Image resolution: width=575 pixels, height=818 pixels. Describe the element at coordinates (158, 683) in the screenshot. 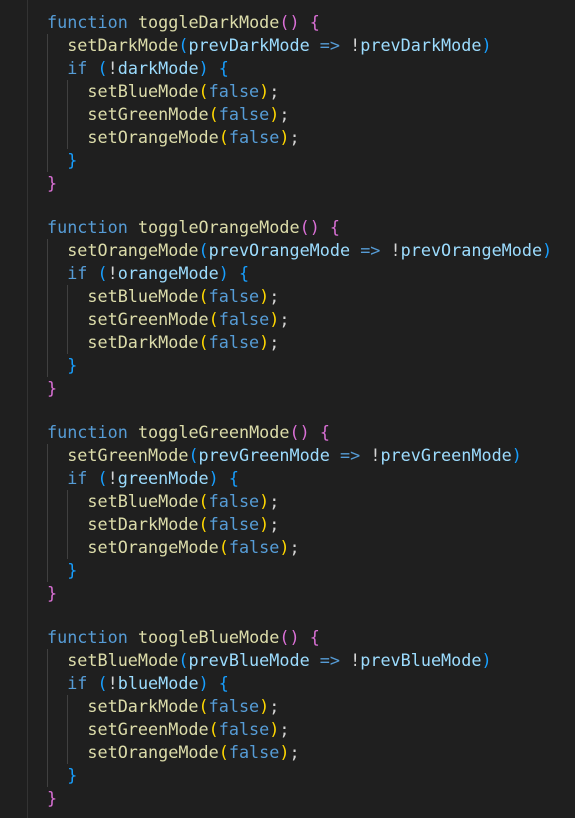

I see `state-variable: blueMode` at that location.